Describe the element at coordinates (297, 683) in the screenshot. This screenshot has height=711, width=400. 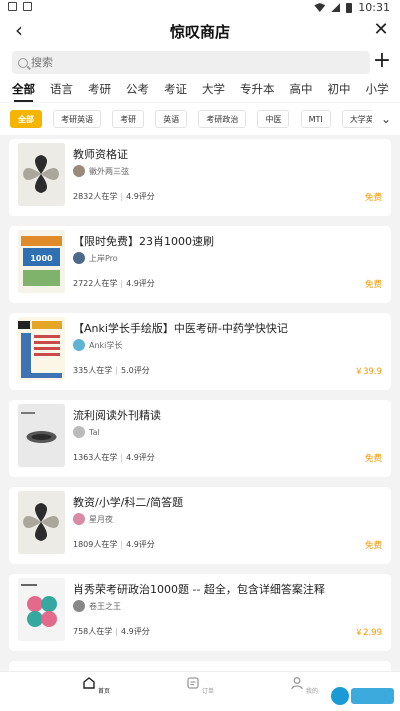
I see `user-icon` at that location.